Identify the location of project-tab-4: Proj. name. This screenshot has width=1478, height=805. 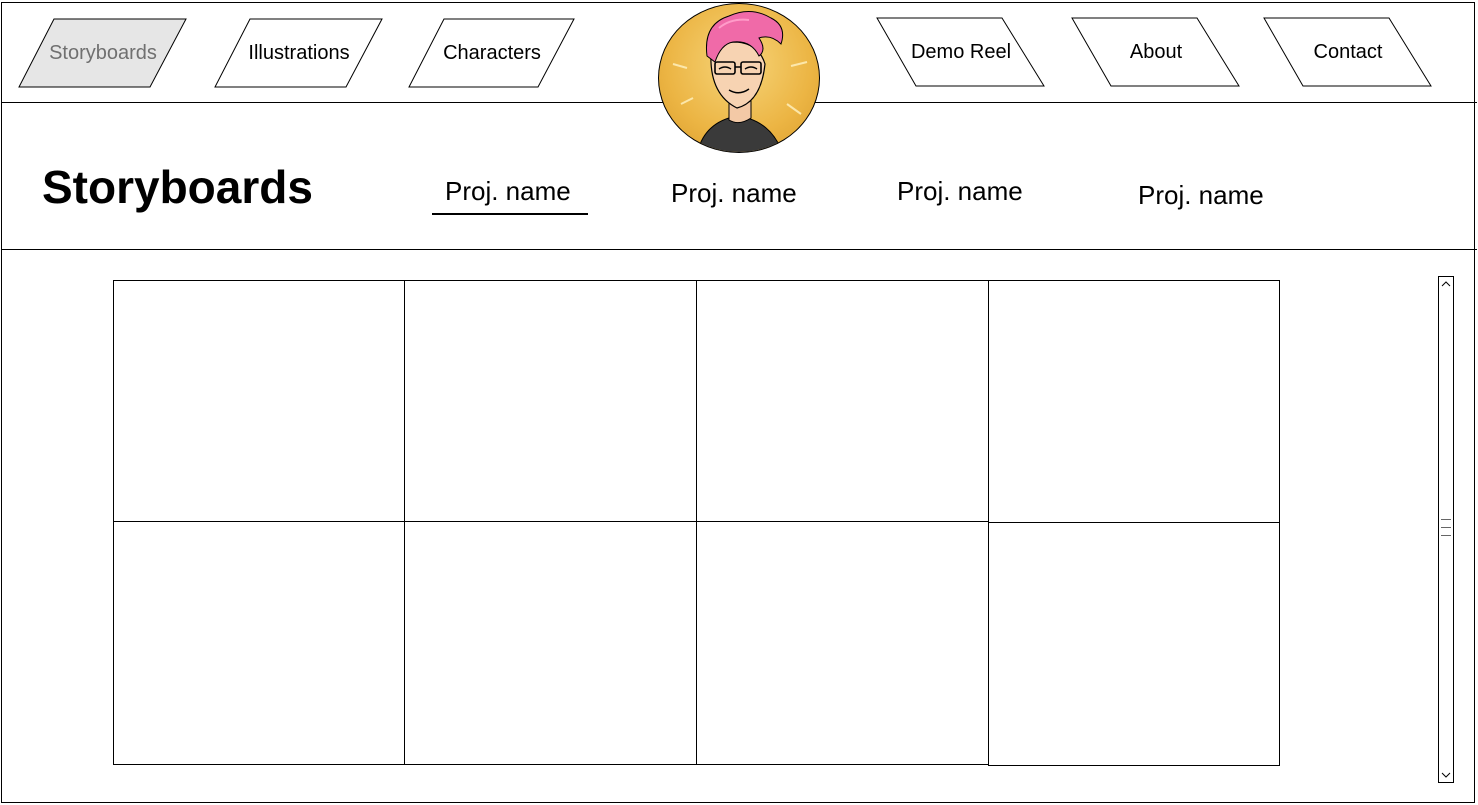
(1201, 195).